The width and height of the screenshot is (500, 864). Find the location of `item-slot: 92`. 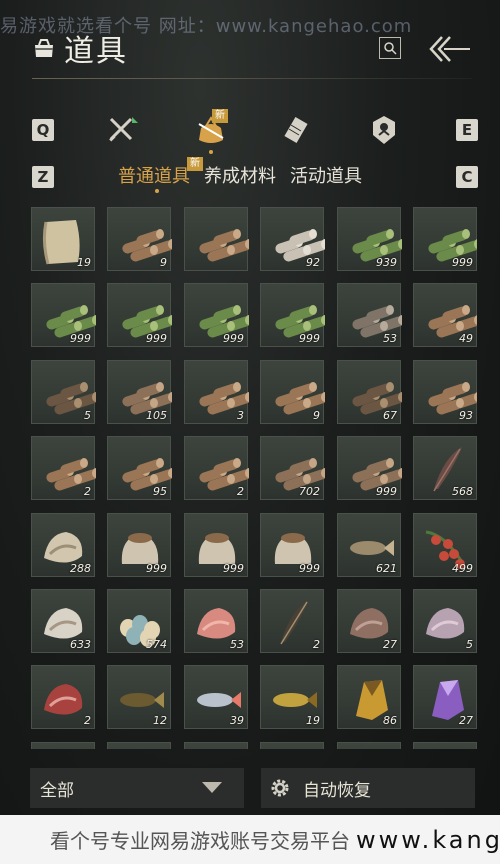

item-slot: 92 is located at coordinates (292, 239).